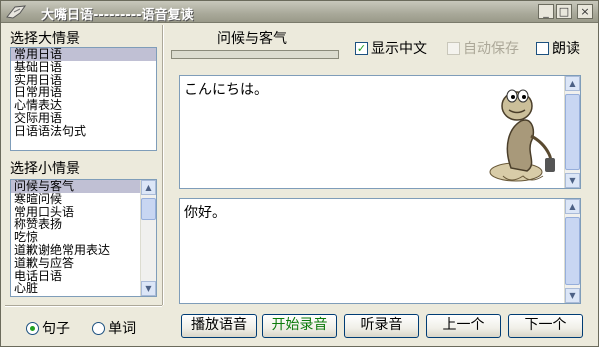 The height and width of the screenshot is (347, 599). I want to click on word-mode-radio: 单词, so click(114, 329).